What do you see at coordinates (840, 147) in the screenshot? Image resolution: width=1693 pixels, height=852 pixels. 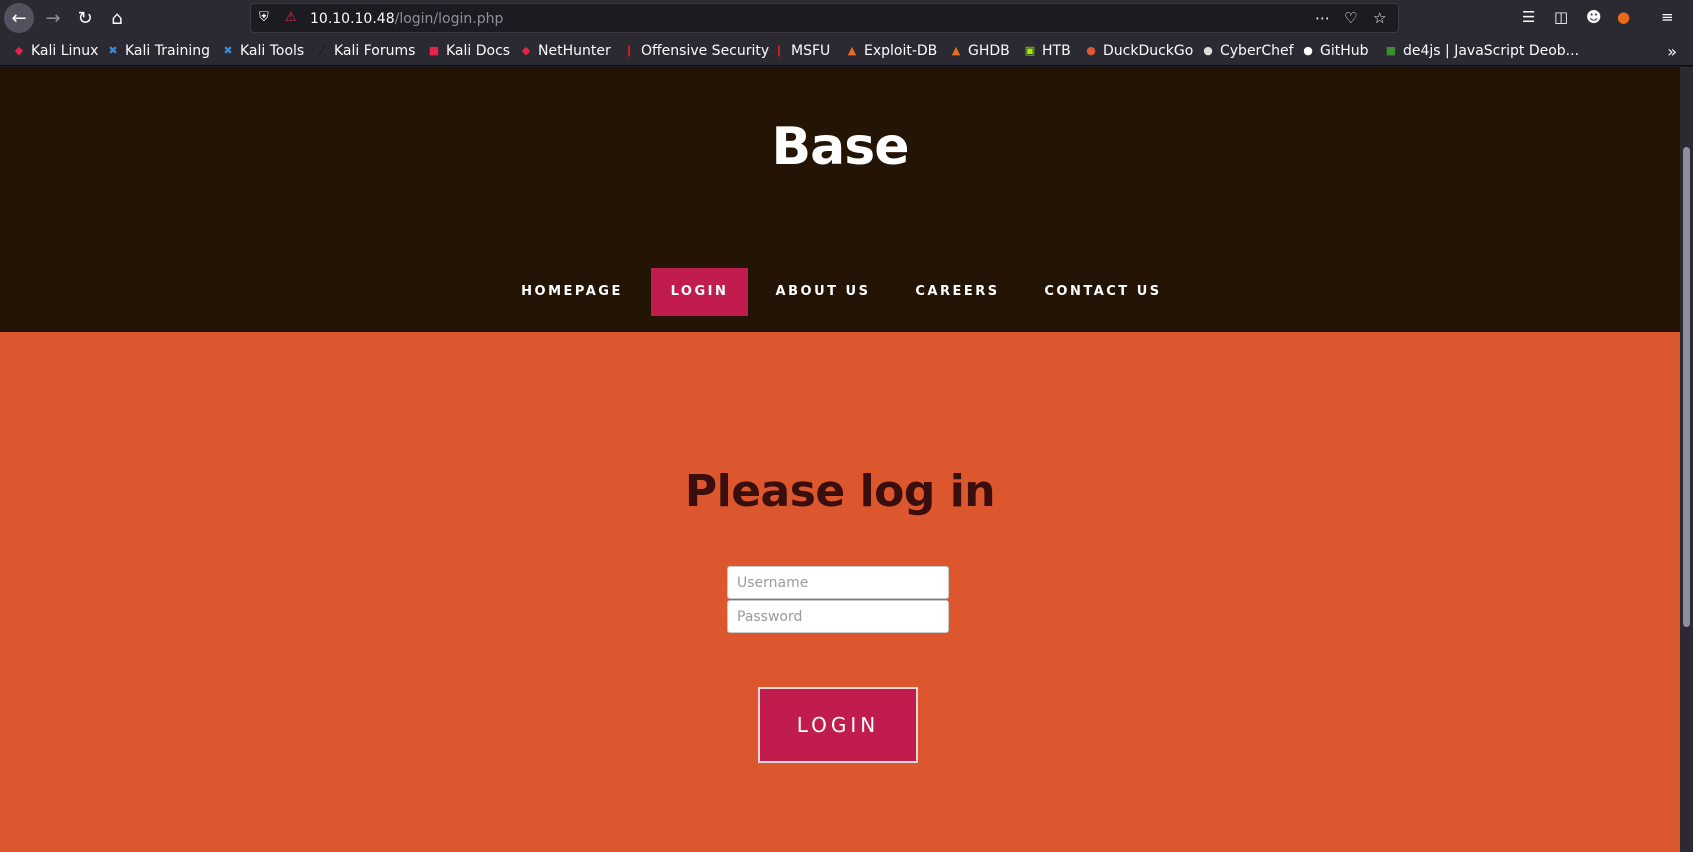 I see `site-title: Base` at bounding box center [840, 147].